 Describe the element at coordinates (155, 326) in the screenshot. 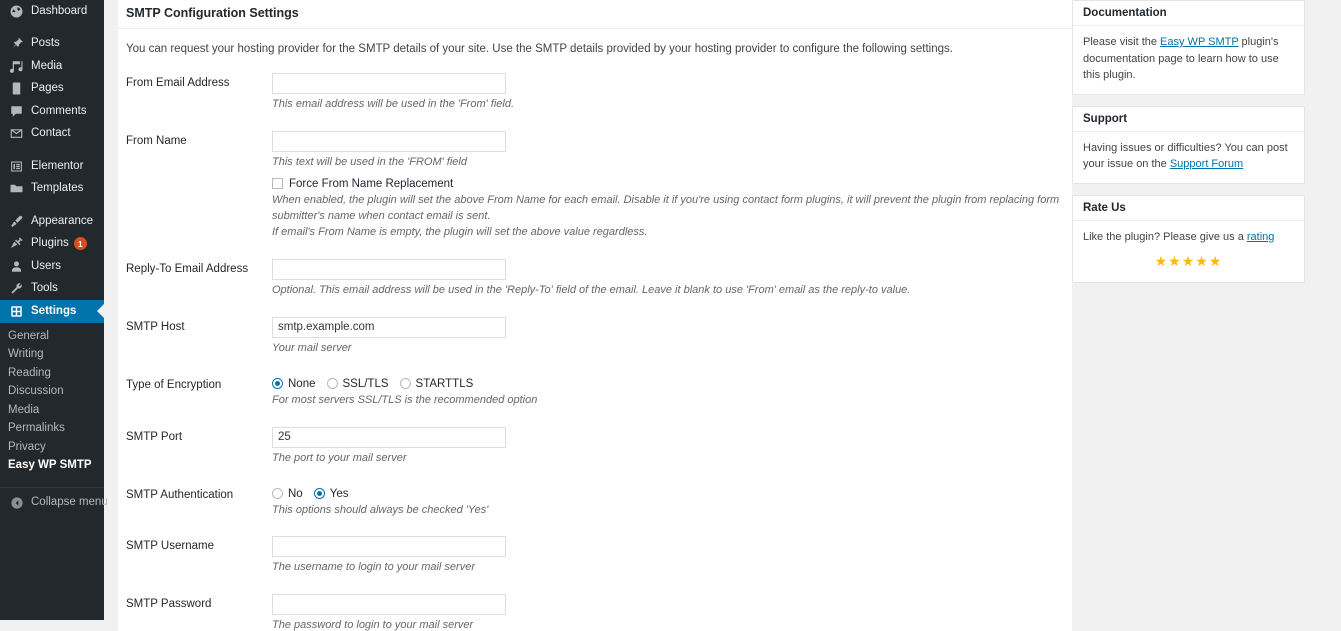

I see `smtp-host-label: SMTP Host` at that location.